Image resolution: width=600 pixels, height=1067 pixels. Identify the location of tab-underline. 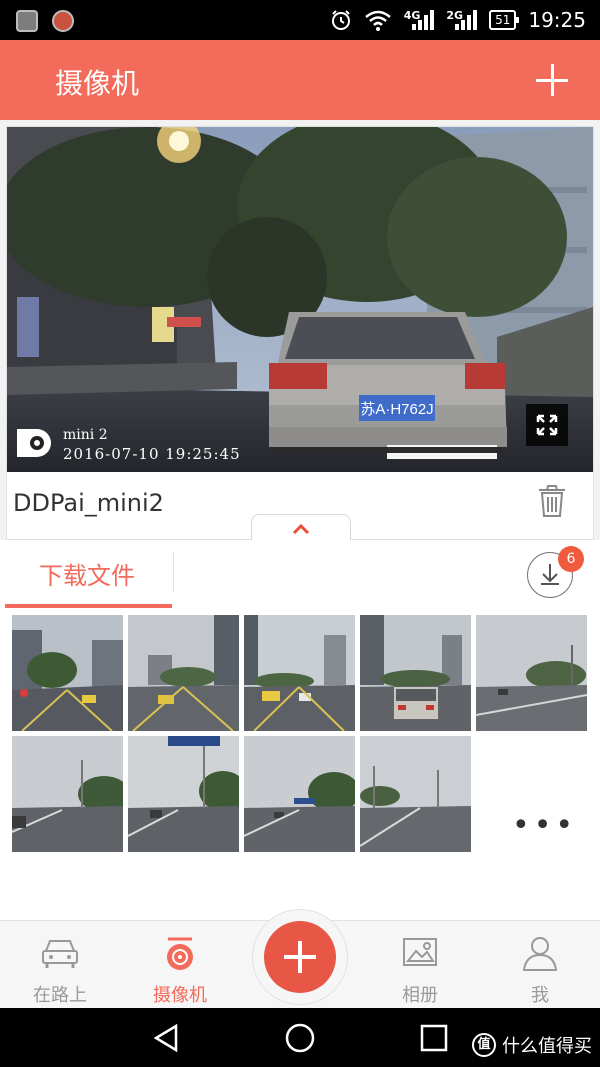
(88, 606).